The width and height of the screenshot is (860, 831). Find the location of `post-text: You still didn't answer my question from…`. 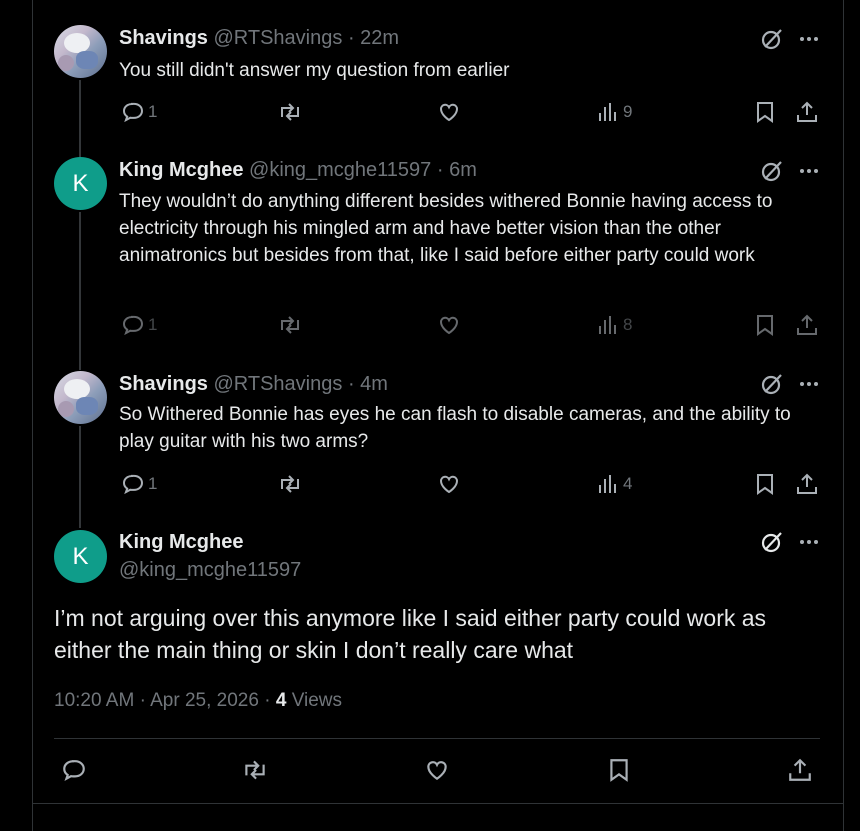

post-text: You still didn't answer my question from… is located at coordinates (314, 70).